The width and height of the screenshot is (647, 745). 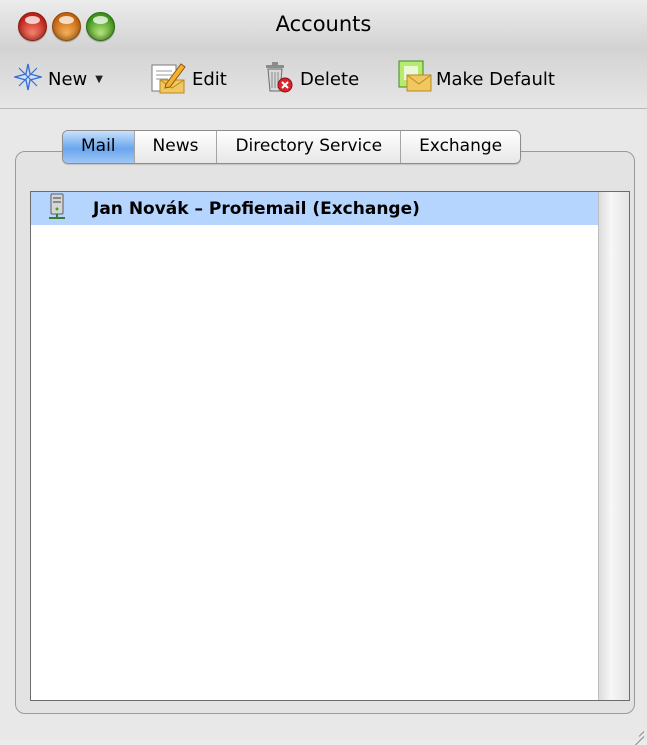 I want to click on title-bar: Accounts, so click(x=323, y=25).